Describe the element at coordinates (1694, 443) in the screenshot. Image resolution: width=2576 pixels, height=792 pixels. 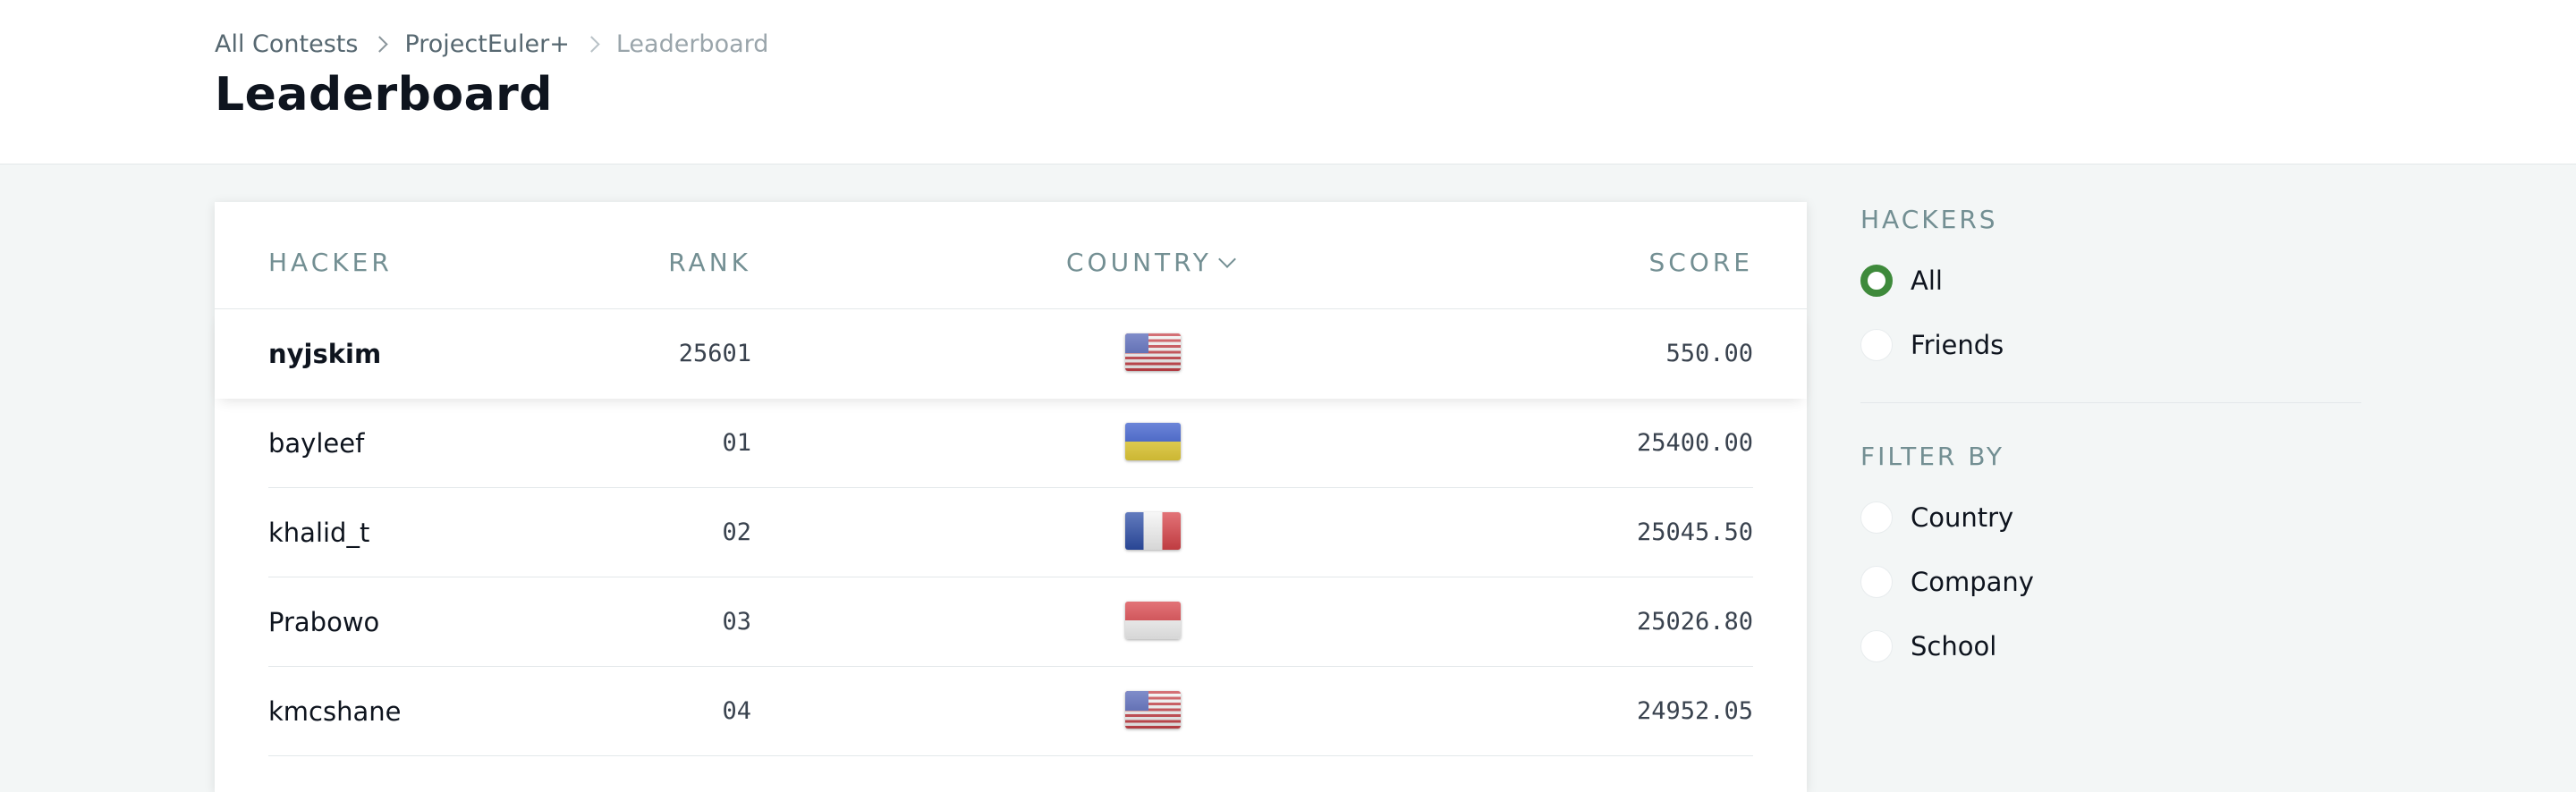
I see `score-value: 25400.00` at that location.